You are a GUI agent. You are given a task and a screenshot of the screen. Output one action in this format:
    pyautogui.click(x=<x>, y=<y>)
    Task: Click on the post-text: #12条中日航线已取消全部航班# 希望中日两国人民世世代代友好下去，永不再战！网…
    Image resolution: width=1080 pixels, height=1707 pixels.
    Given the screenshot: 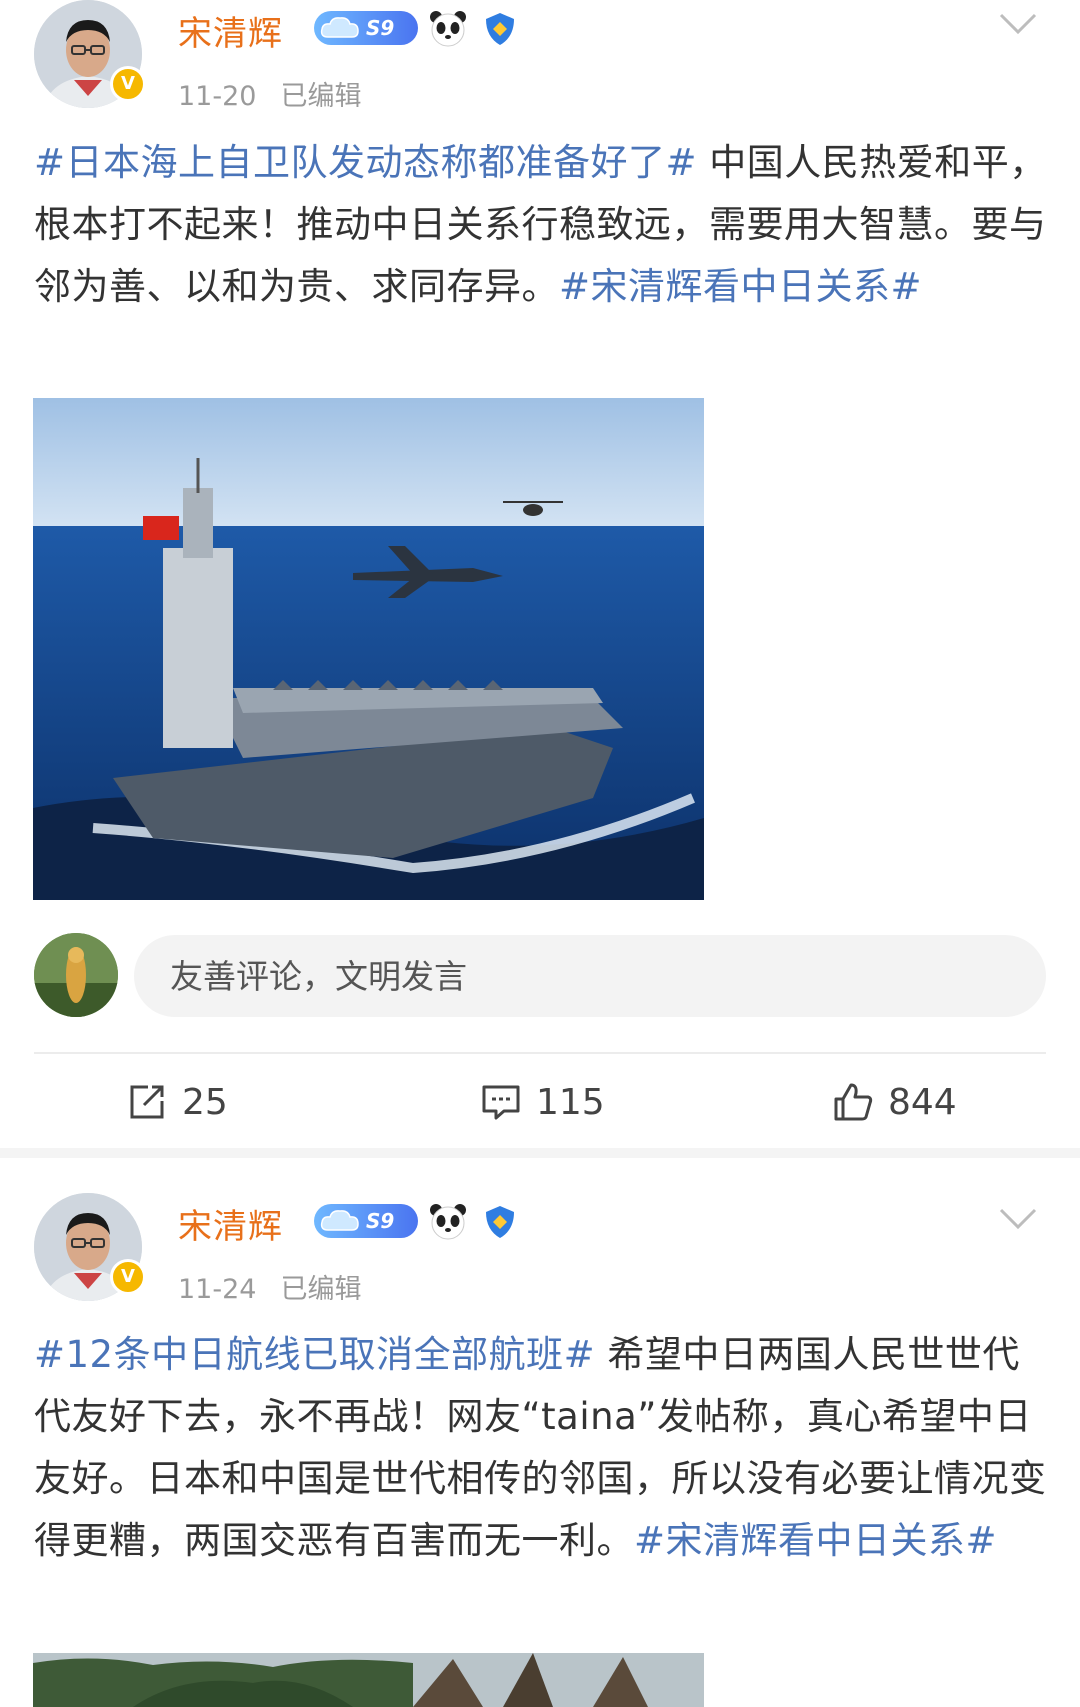 What is the action you would take?
    pyautogui.click(x=542, y=1448)
    